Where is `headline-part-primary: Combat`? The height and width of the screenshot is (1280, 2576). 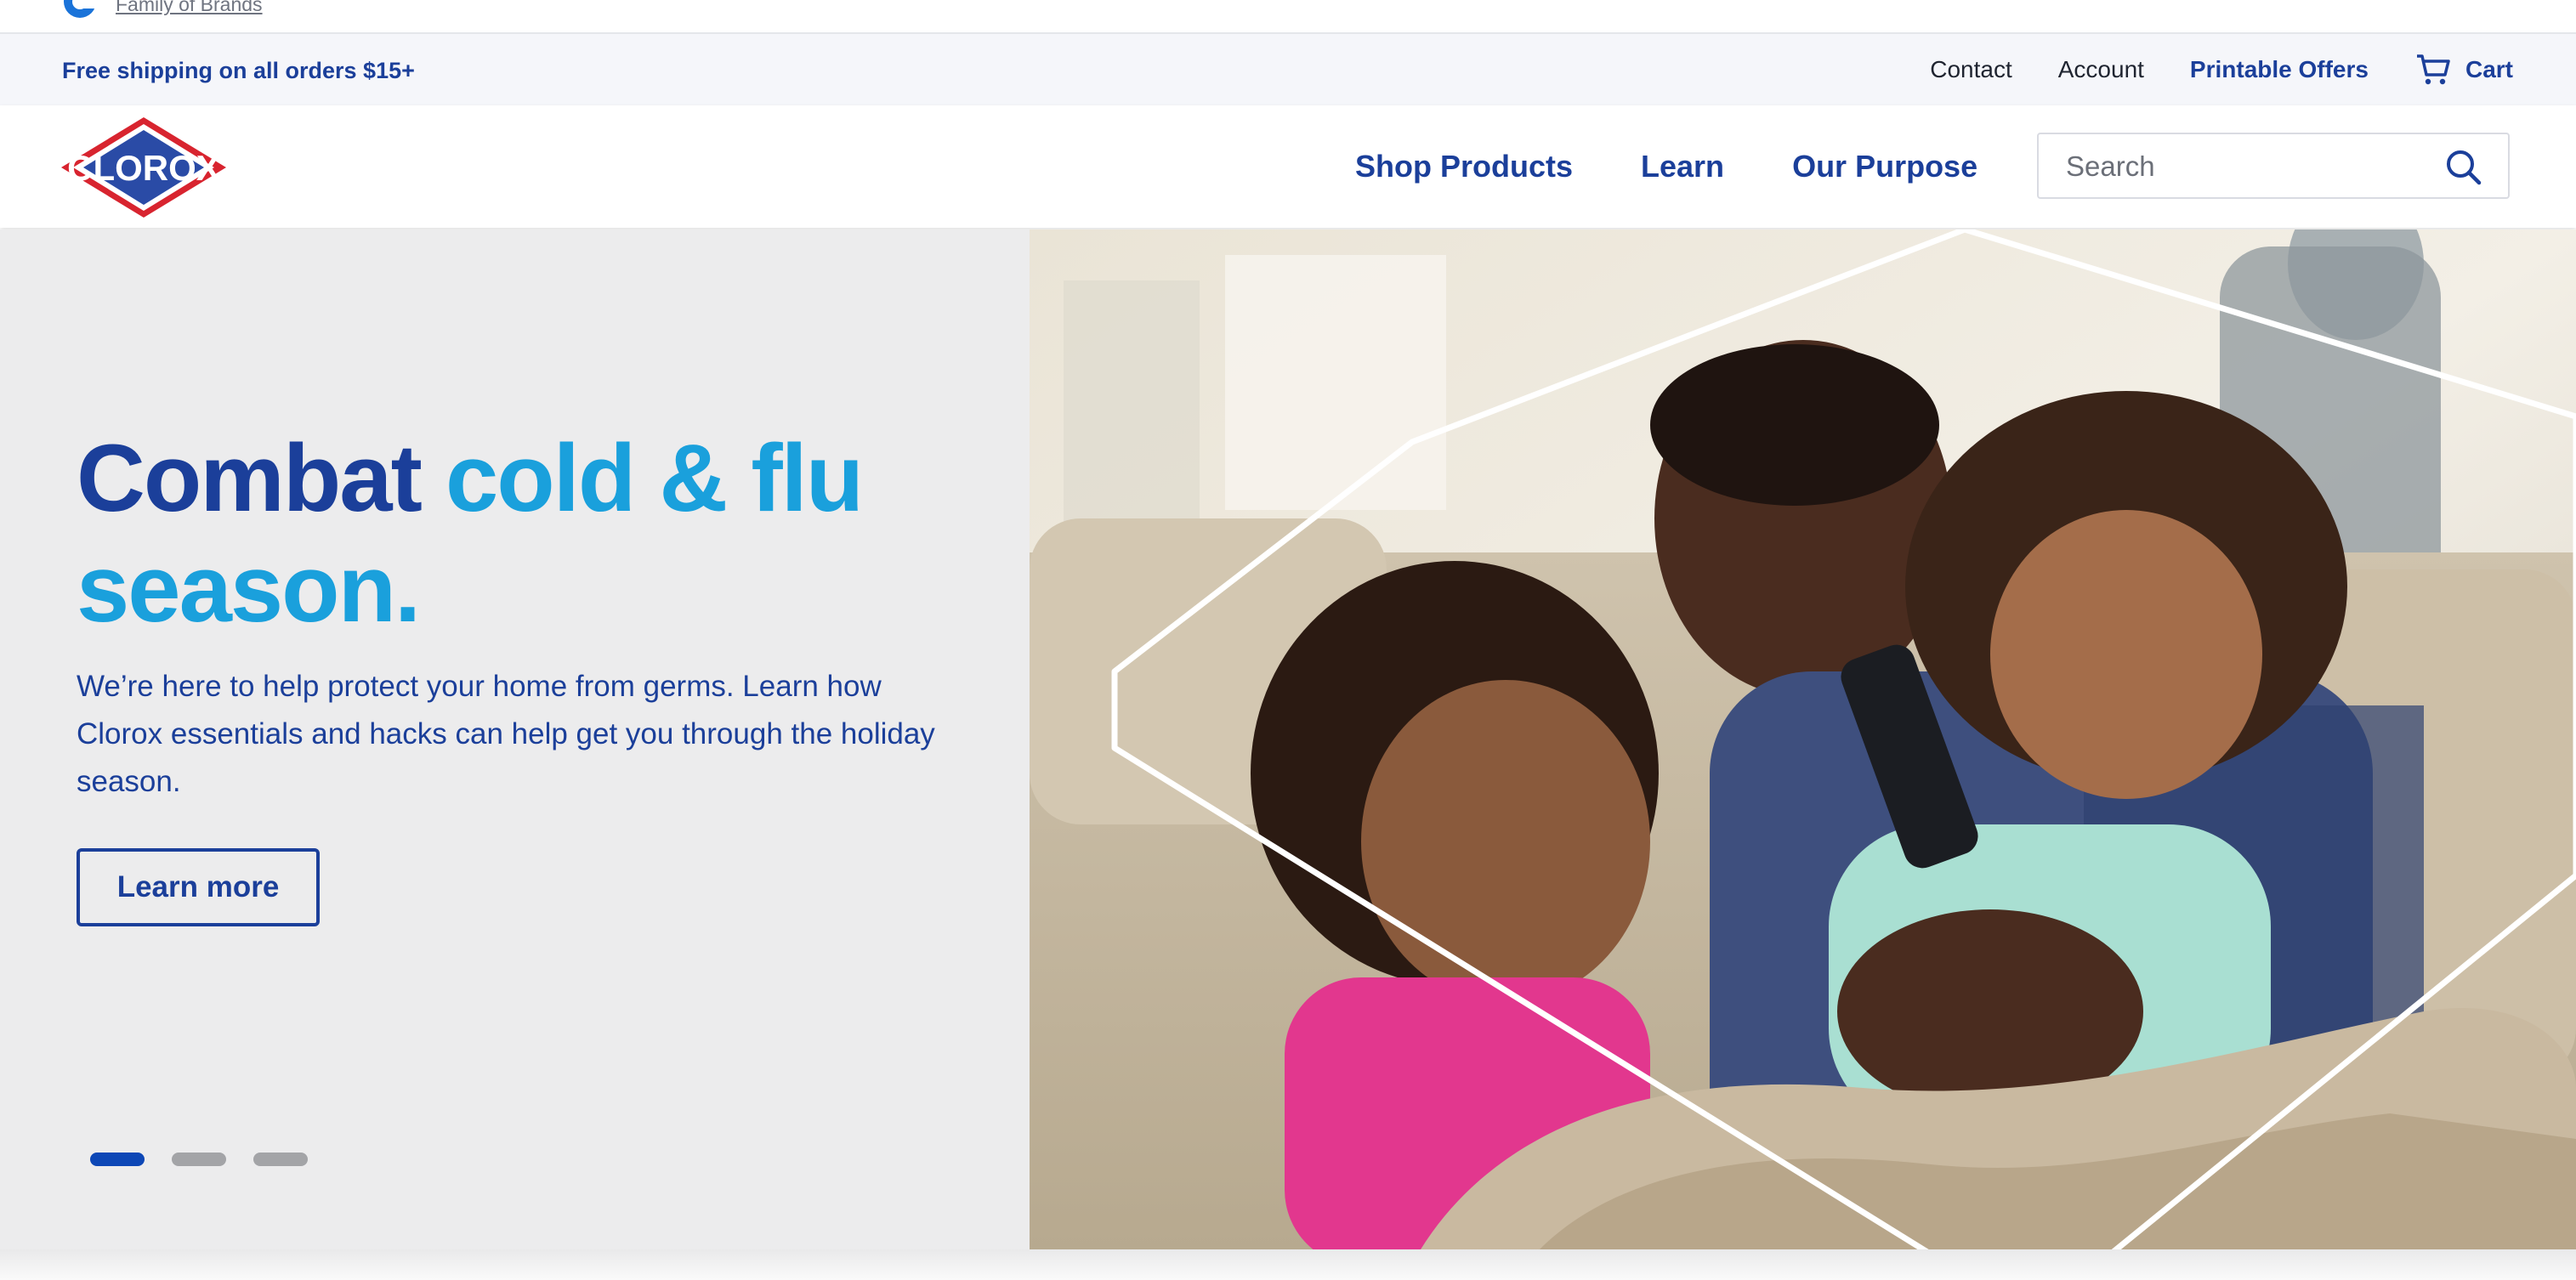 headline-part-primary: Combat is located at coordinates (250, 478).